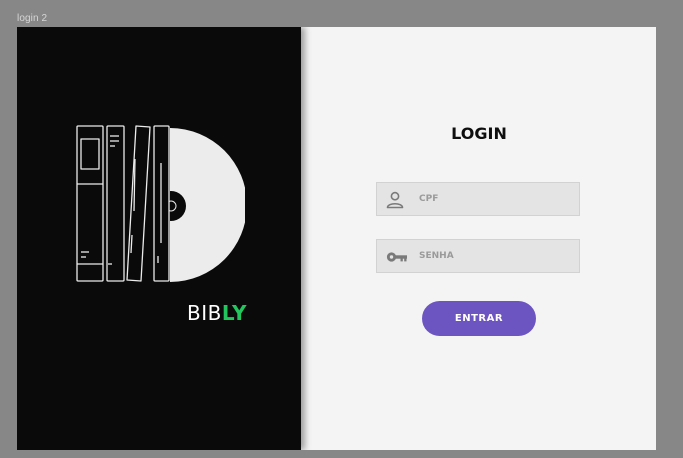 This screenshot has width=683, height=458. I want to click on enter-button: ENTRAR, so click(479, 318).